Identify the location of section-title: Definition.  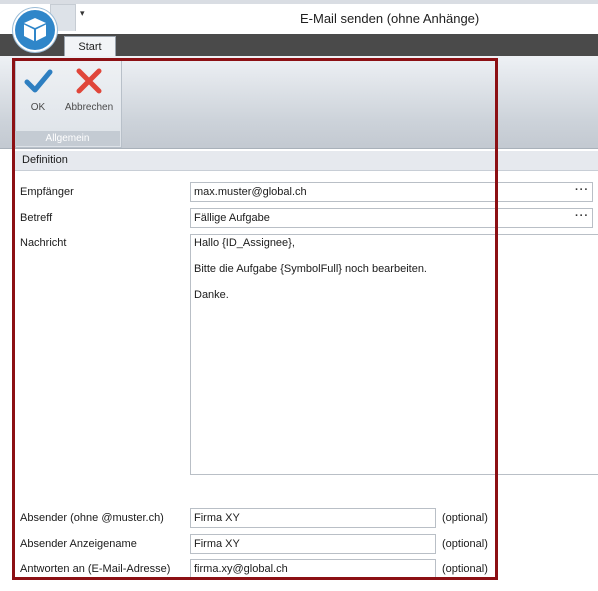
(45, 160).